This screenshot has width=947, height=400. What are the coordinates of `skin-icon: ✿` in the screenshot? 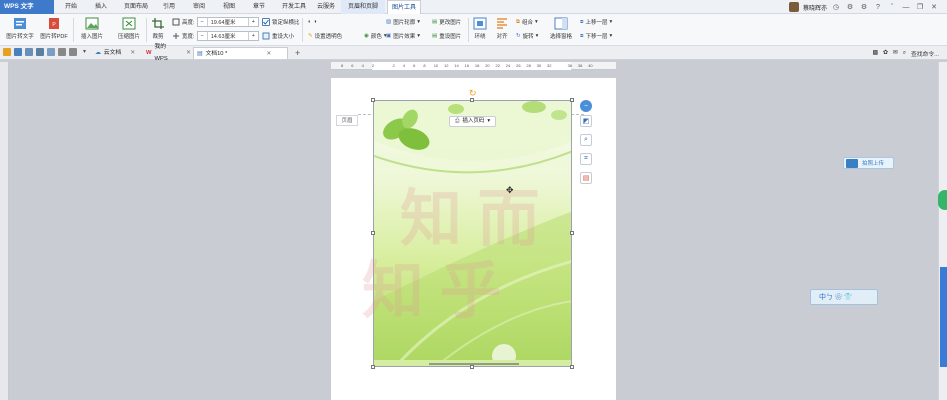 It's located at (885, 53).